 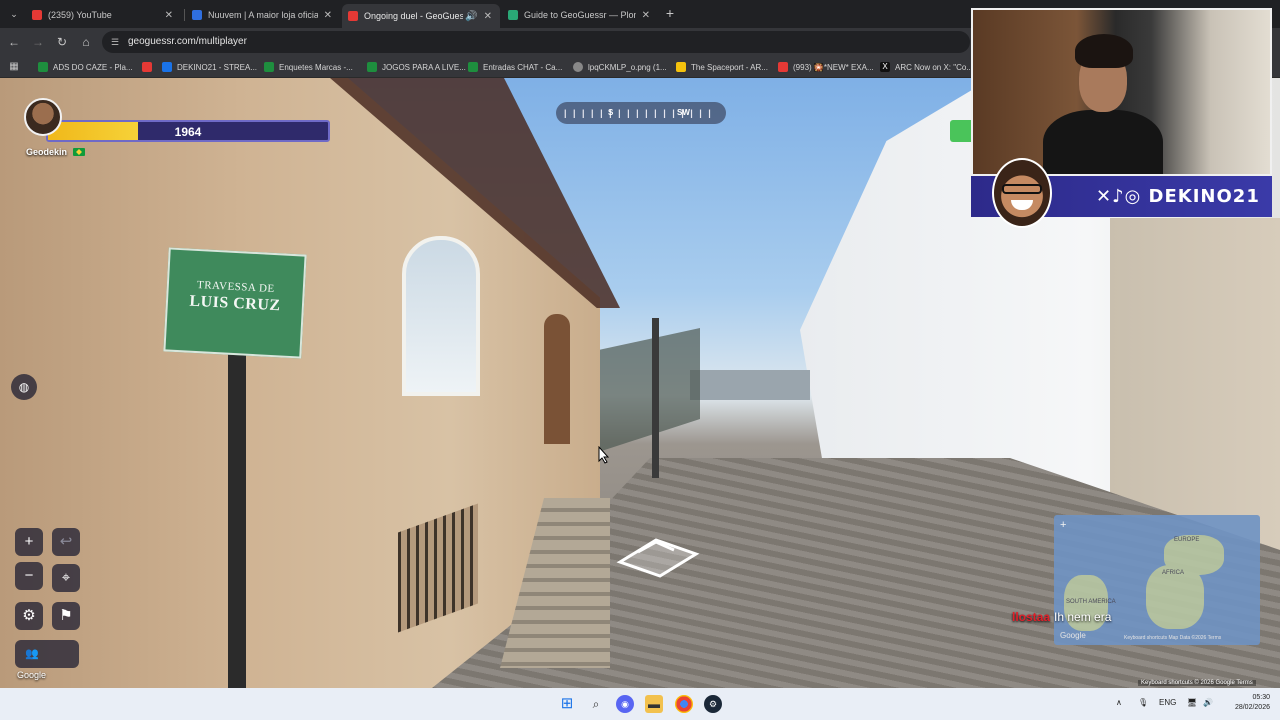 What do you see at coordinates (14, 42) in the screenshot?
I see `back-icon: ←` at bounding box center [14, 42].